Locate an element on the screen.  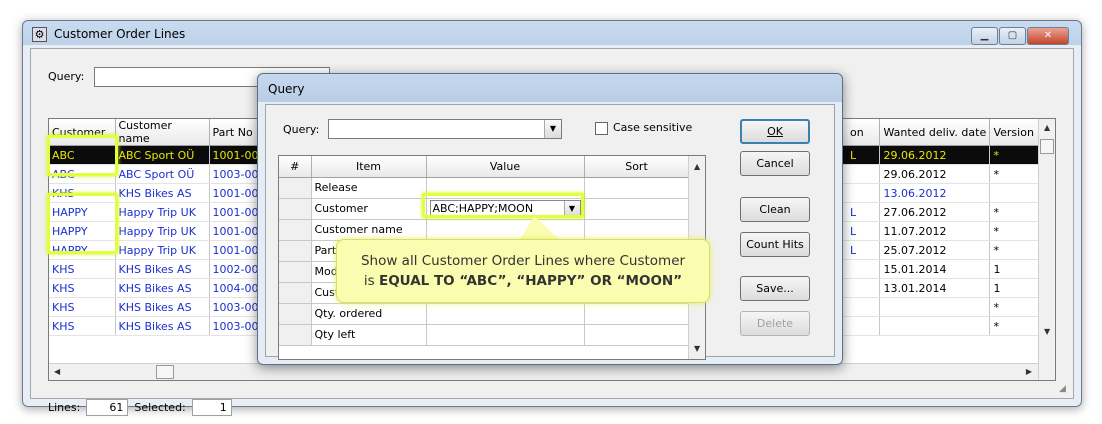
query-row: Qty left is located at coordinates (484, 335).